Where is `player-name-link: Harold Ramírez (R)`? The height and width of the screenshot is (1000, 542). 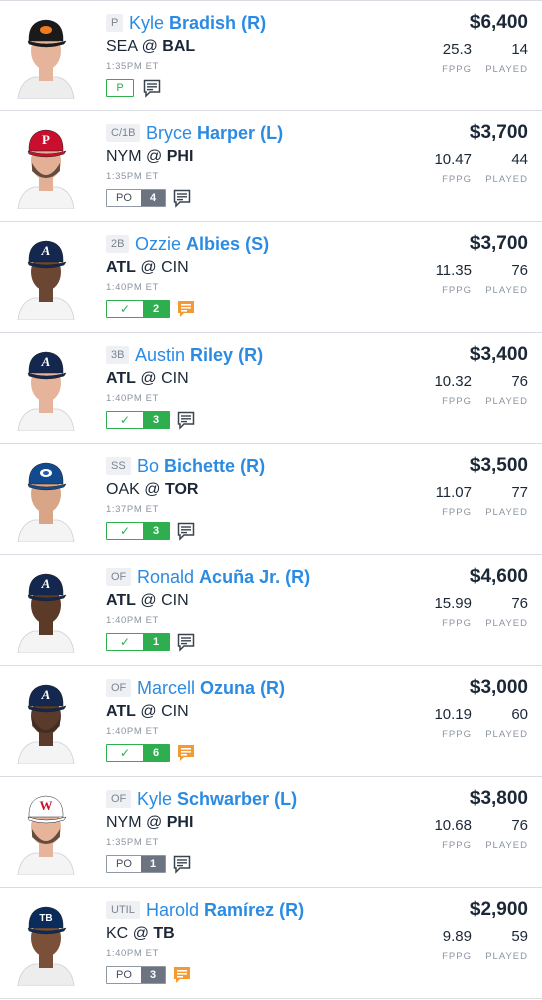 player-name-link: Harold Ramírez (R) is located at coordinates (225, 910).